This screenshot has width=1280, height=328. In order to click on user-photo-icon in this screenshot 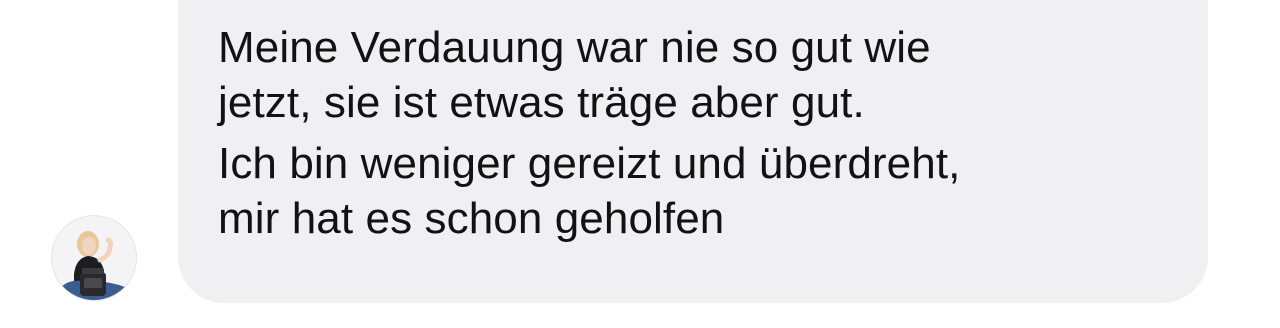, I will do `click(94, 258)`.